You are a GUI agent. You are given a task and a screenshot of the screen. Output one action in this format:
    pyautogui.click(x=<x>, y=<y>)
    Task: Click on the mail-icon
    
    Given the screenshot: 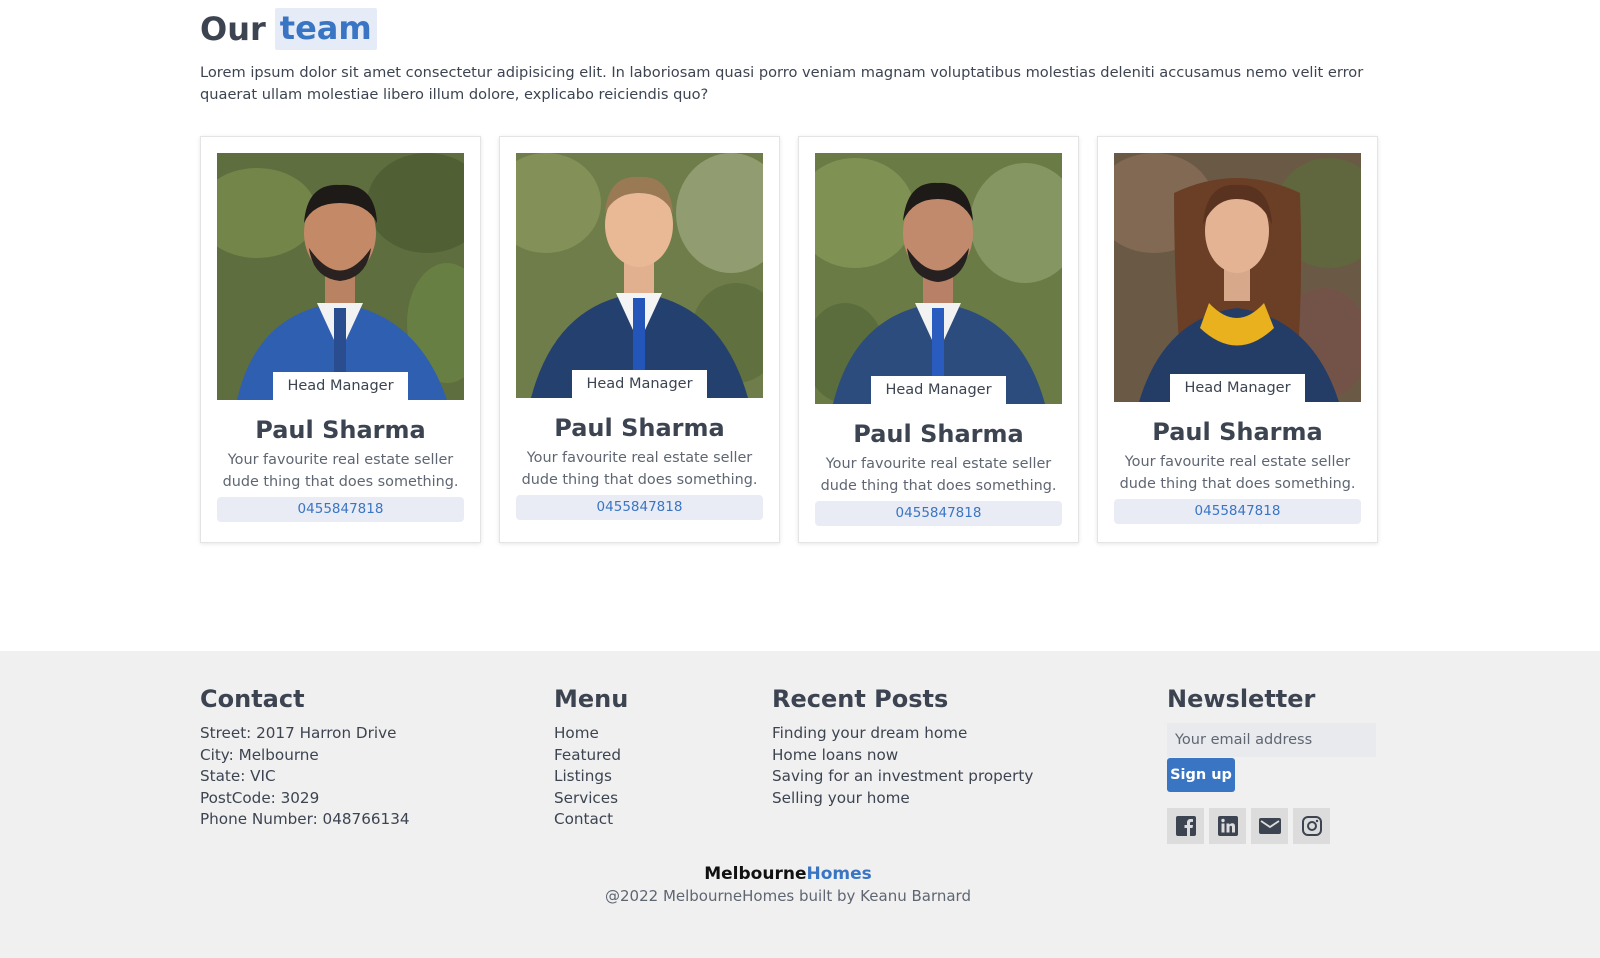 What is the action you would take?
    pyautogui.click(x=1269, y=826)
    